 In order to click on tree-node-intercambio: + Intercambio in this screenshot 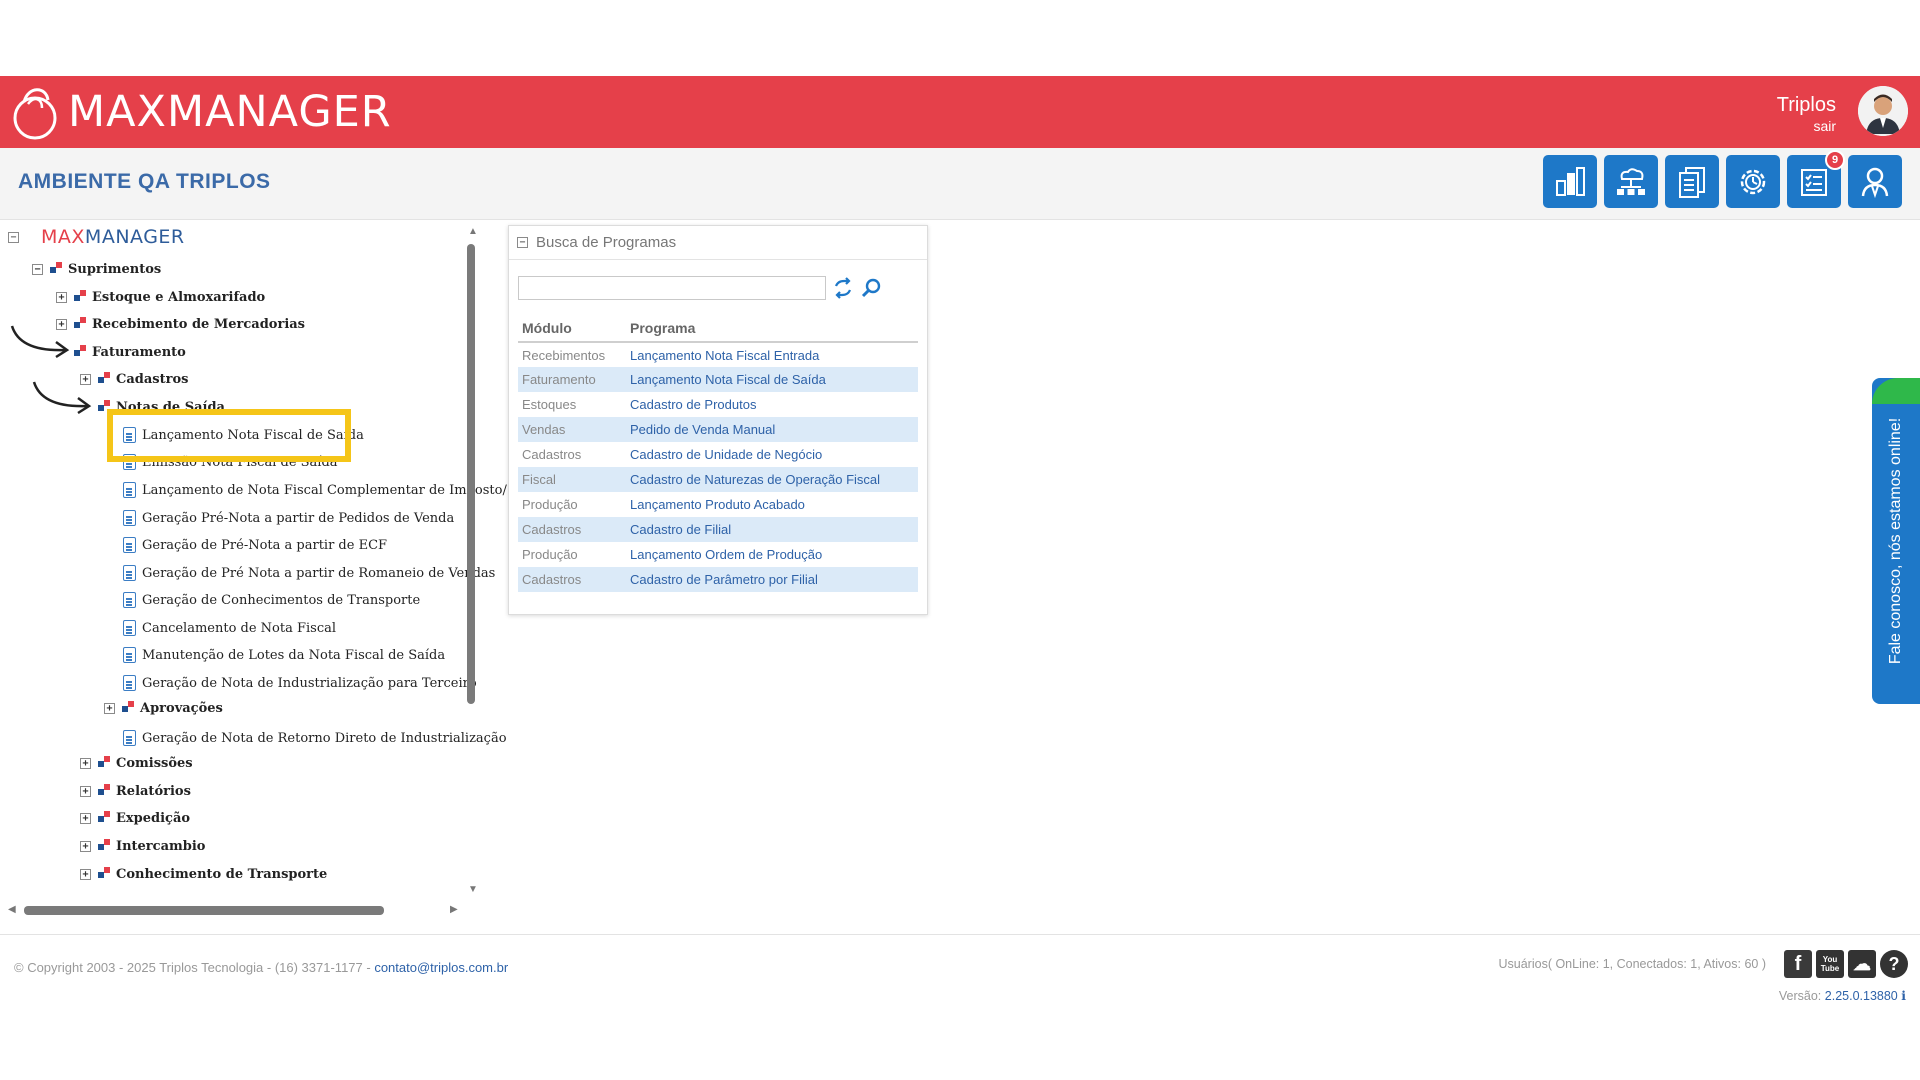, I will do `click(142, 846)`.